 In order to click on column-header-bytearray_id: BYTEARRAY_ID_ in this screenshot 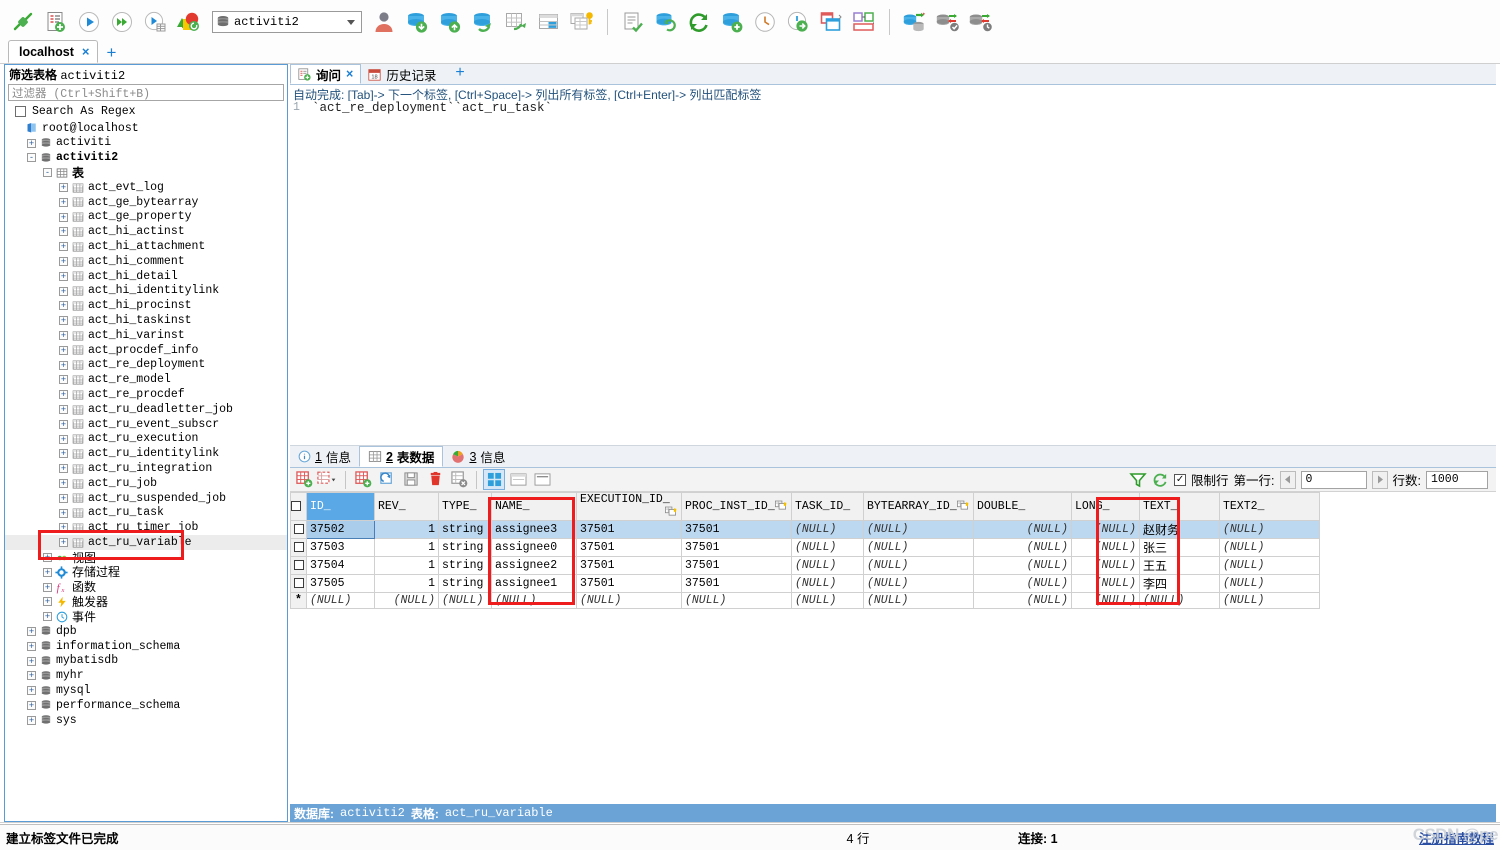, I will do `click(918, 506)`.